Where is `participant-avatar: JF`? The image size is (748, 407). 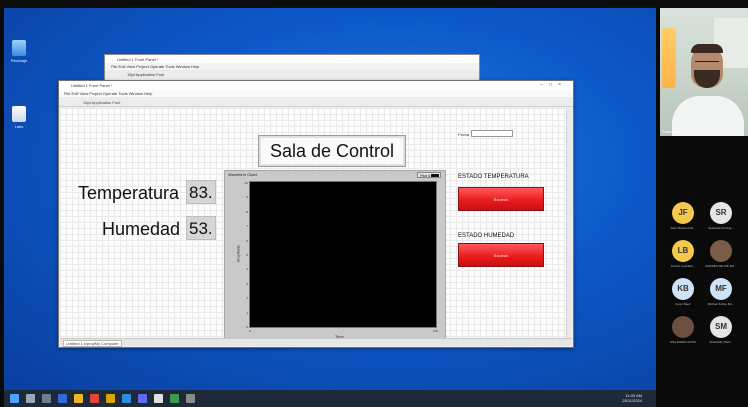
participant-avatar: JF is located at coordinates (683, 213).